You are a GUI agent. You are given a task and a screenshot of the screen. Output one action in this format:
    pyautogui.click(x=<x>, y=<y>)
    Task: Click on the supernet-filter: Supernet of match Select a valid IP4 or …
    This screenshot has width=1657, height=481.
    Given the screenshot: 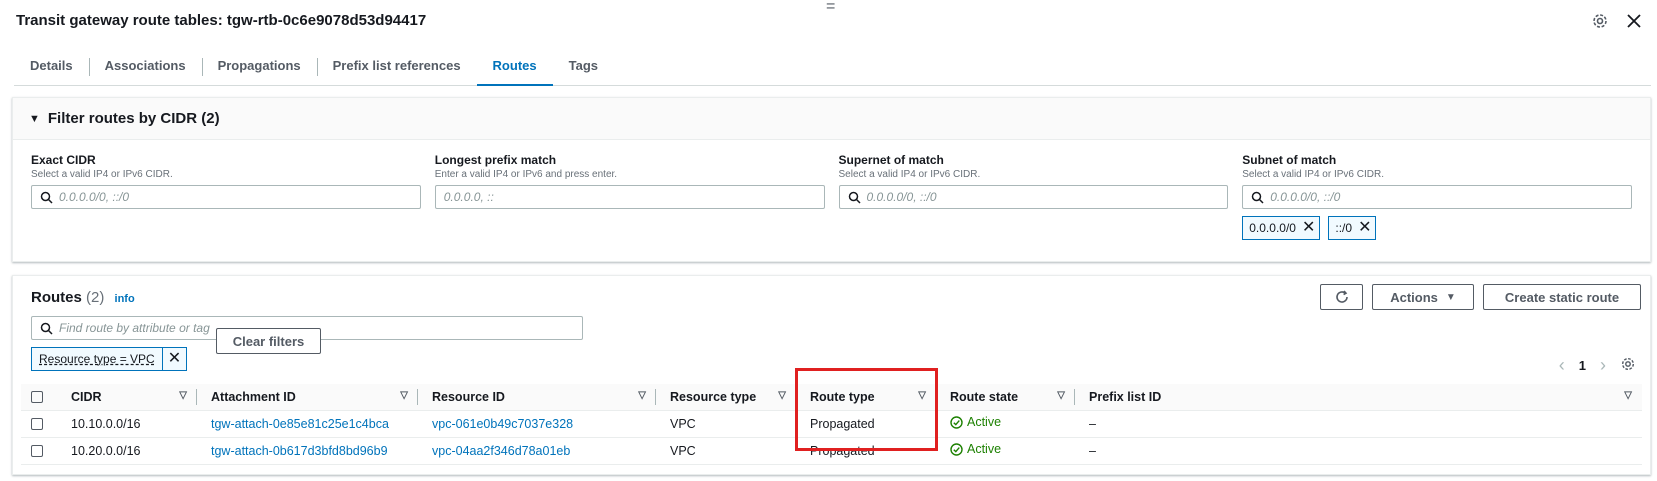 What is the action you would take?
    pyautogui.click(x=1033, y=196)
    